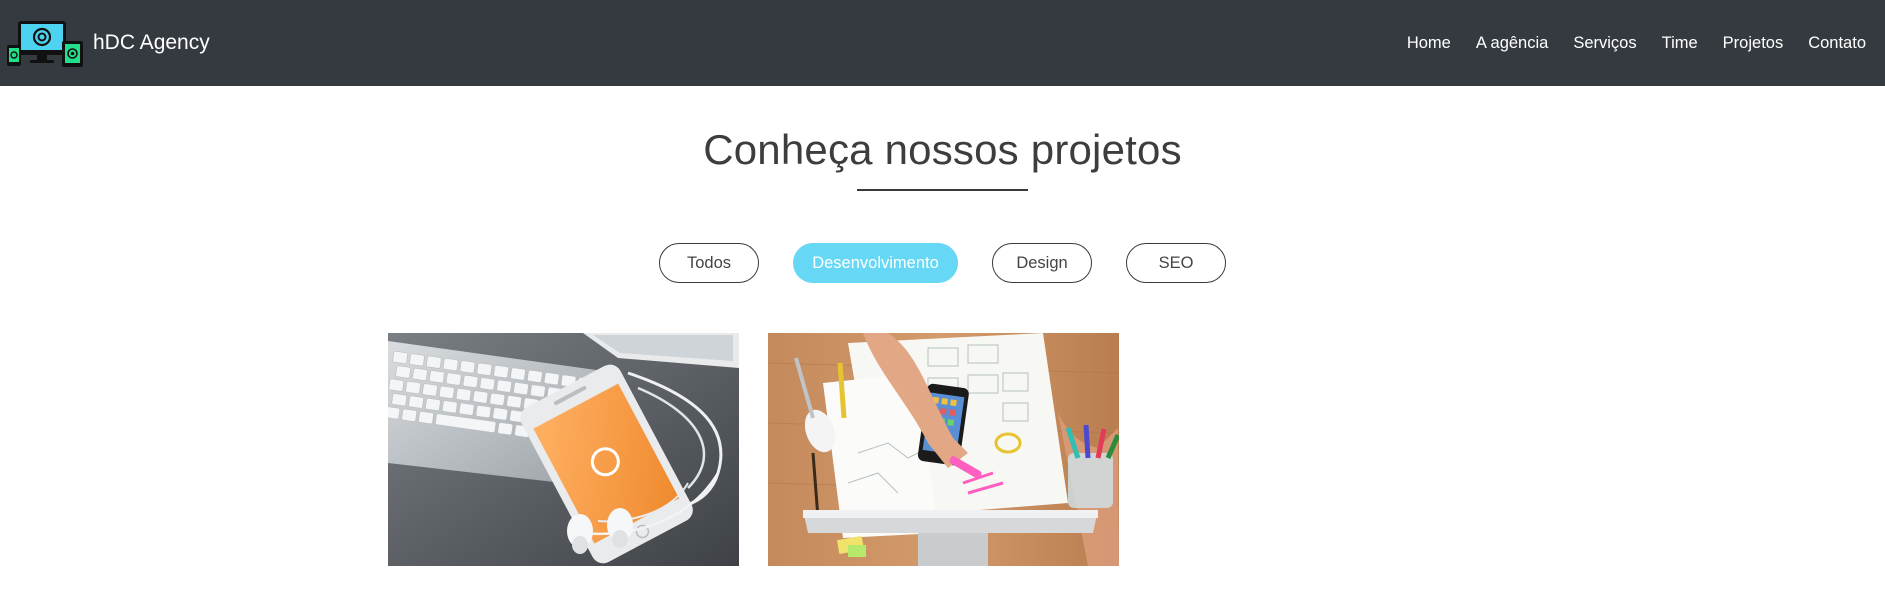  Describe the element at coordinates (875, 263) in the screenshot. I see `filter-desenvolvimento-button: Desenvolvimento` at that location.